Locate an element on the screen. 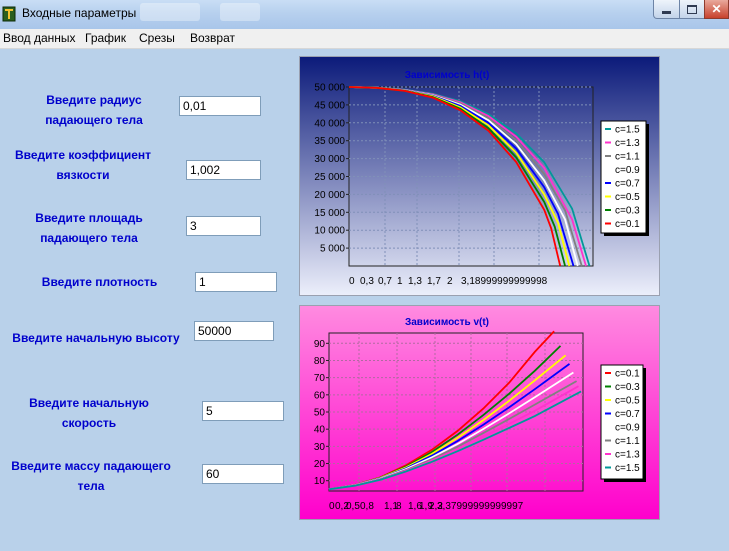 The width and height of the screenshot is (729, 551). minimize-icon is located at coordinates (666, 12).